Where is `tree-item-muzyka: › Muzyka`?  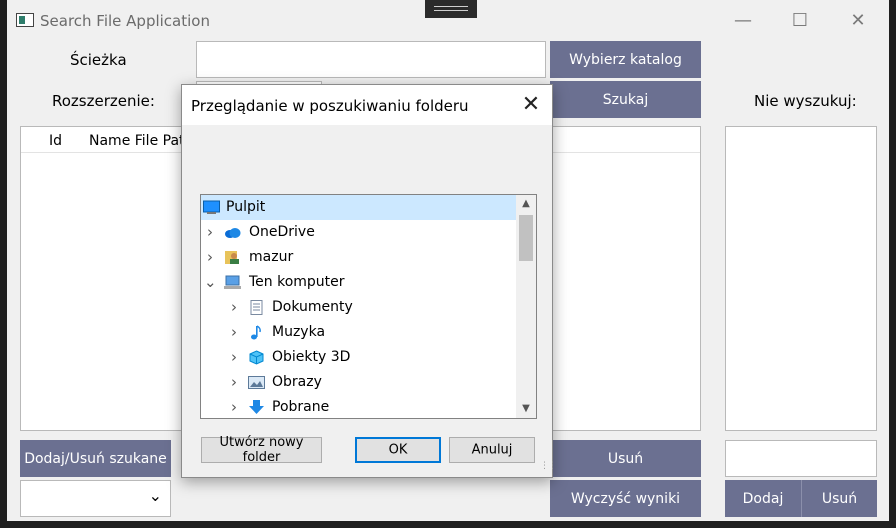 tree-item-muzyka: › Muzyka is located at coordinates (358, 332).